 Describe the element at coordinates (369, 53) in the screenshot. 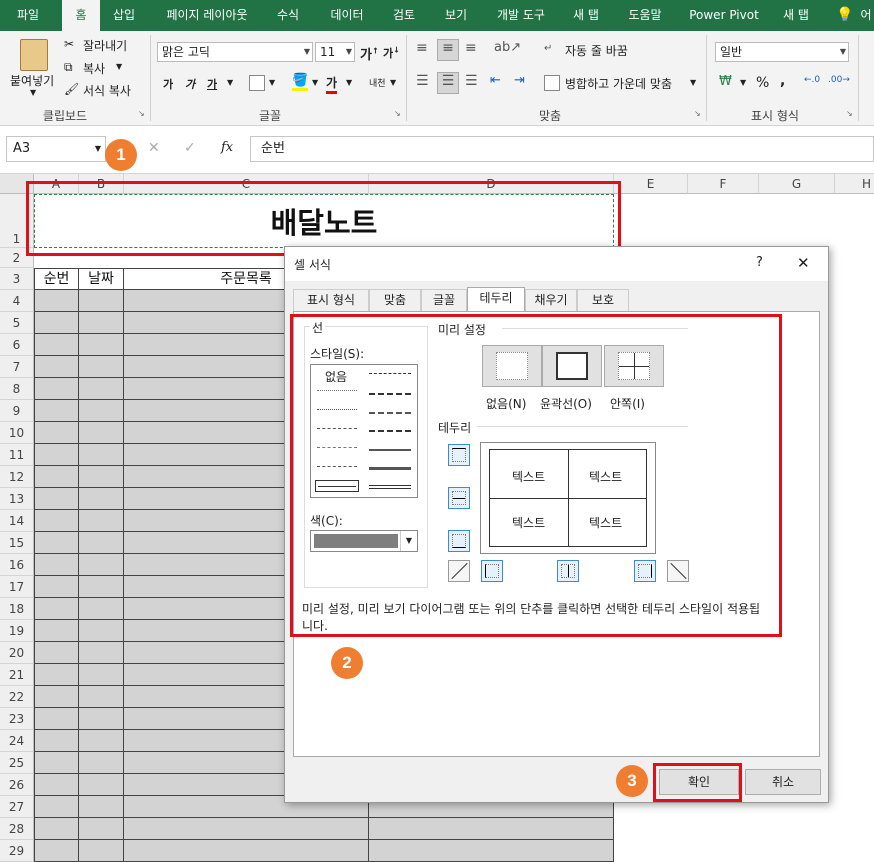

I see `grow-font-button: 가↑` at that location.